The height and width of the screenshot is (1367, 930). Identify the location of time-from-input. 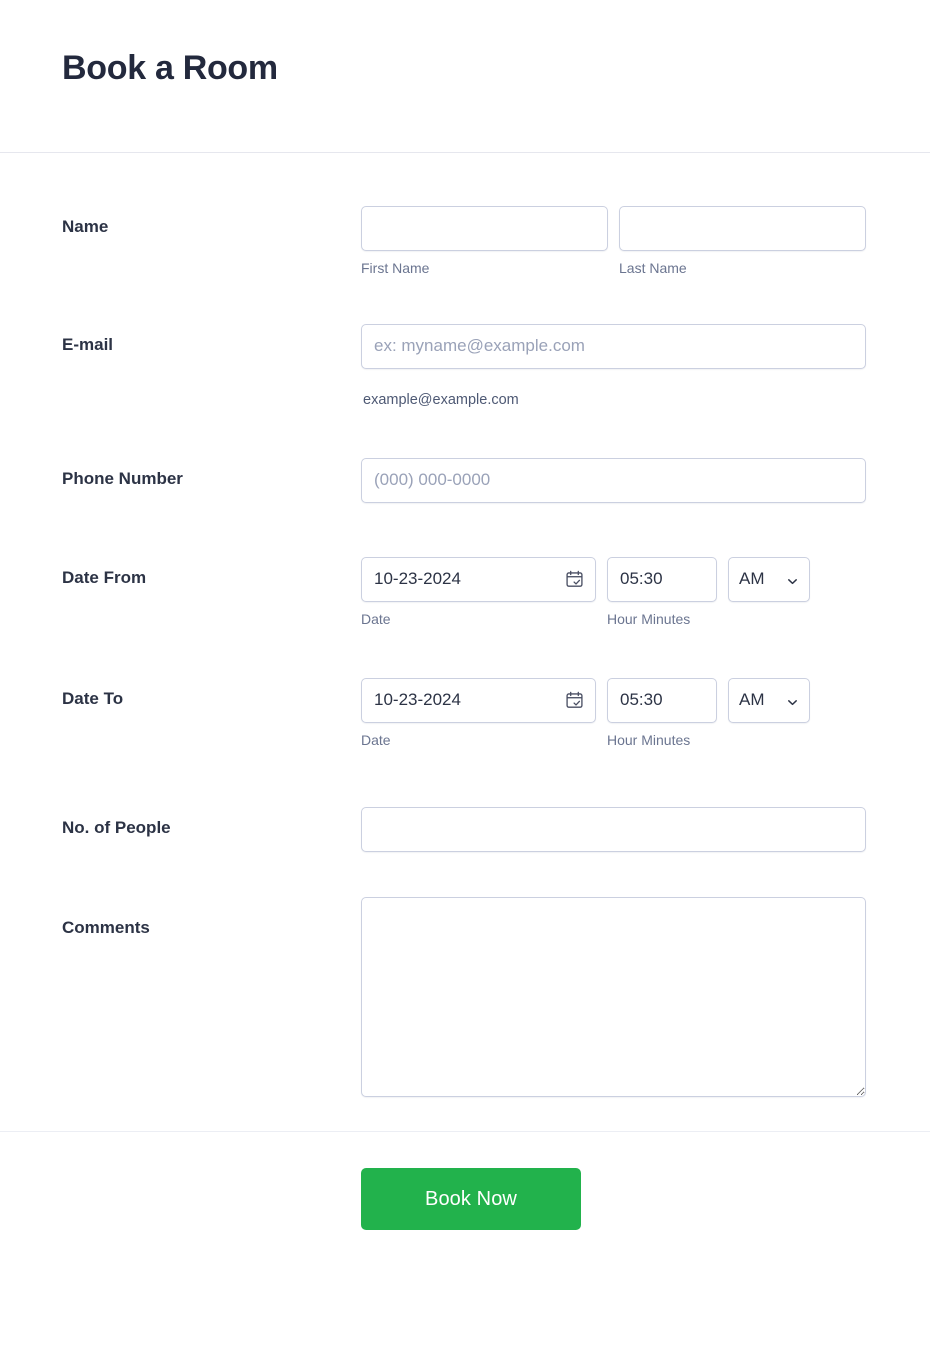
(662, 579).